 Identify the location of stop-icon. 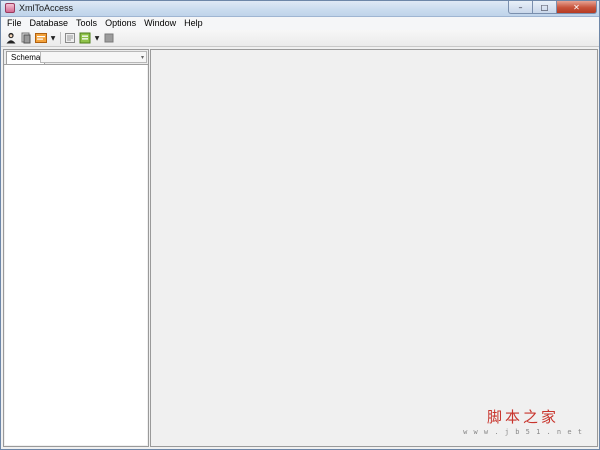
(109, 38).